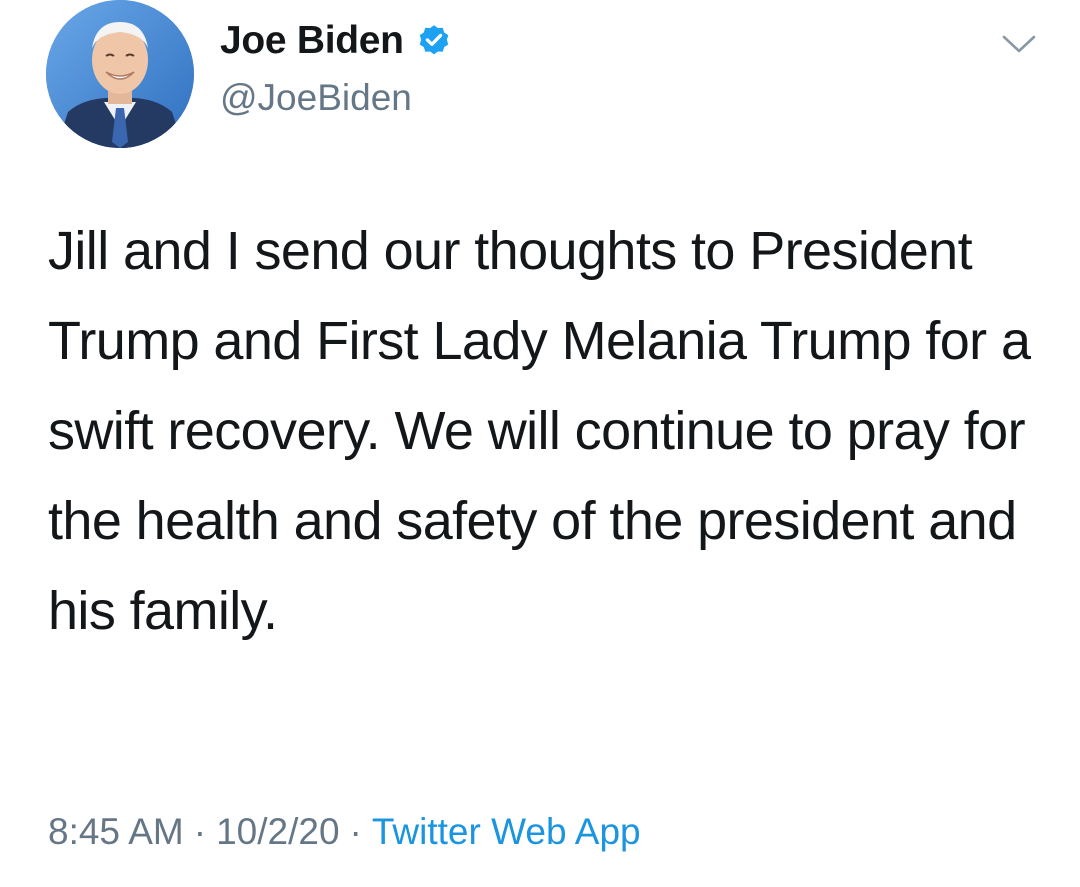  Describe the element at coordinates (433, 40) in the screenshot. I see `verified-badge-icon` at that location.